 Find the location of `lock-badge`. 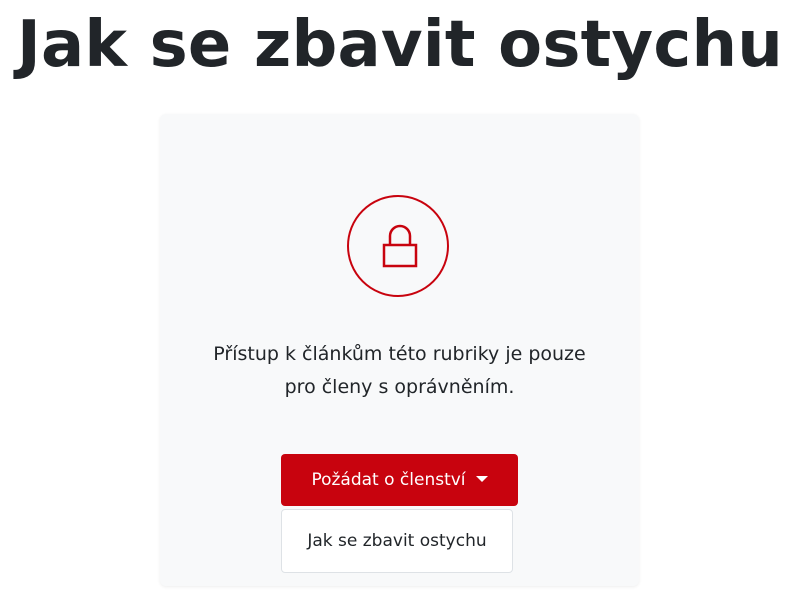

lock-badge is located at coordinates (398, 246).